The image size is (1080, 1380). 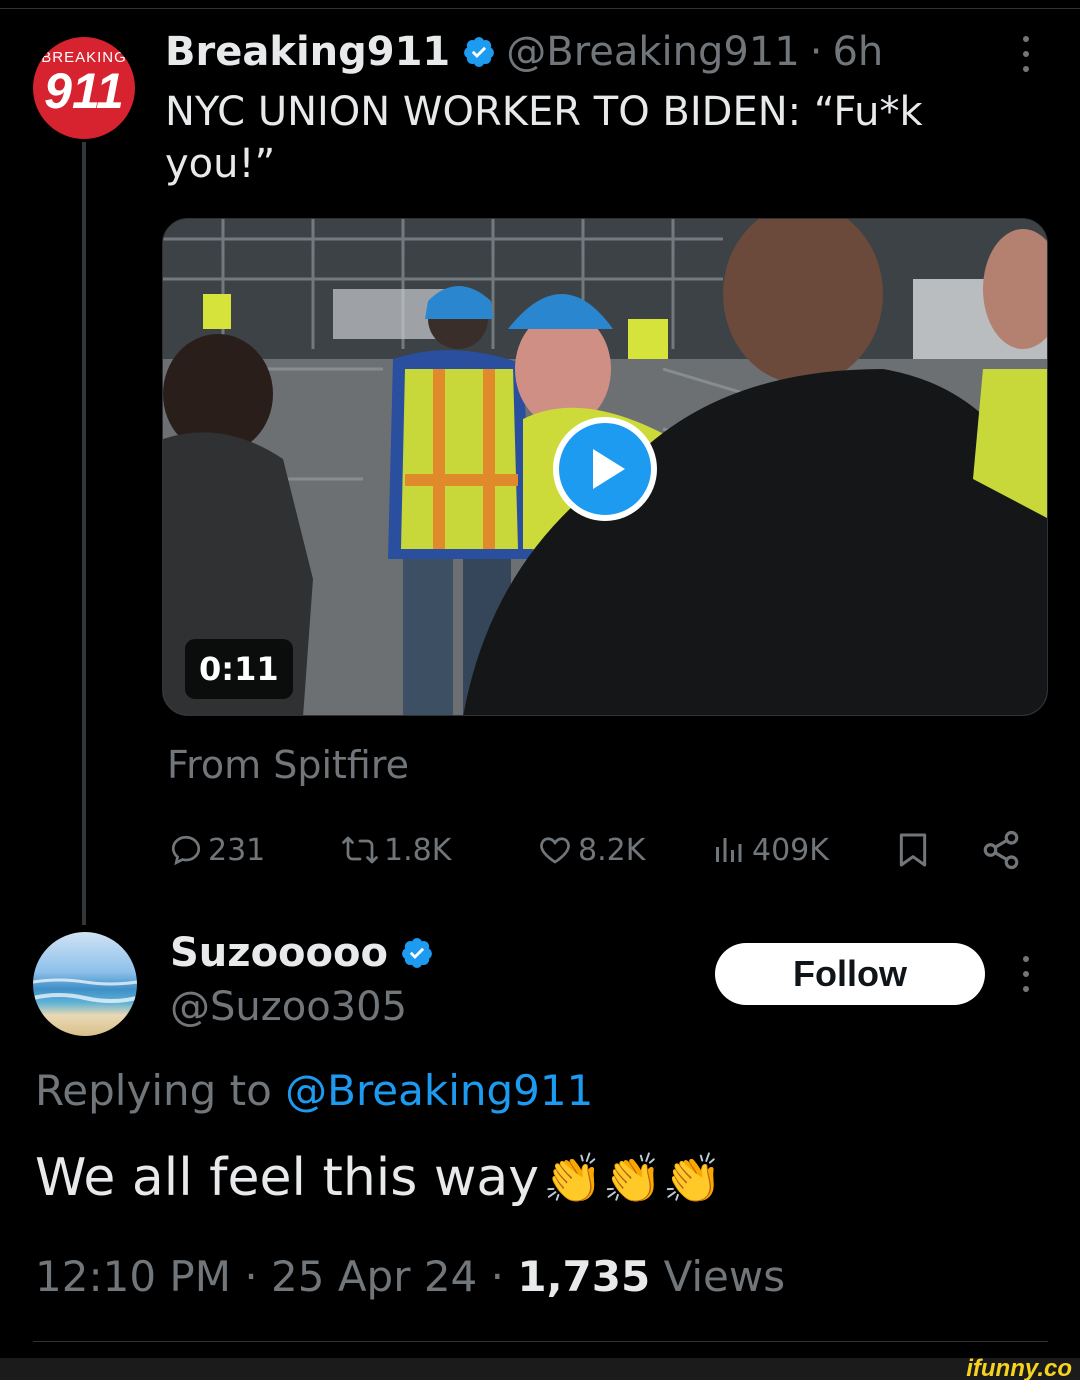 I want to click on media-source: From Spitfire, so click(x=288, y=765).